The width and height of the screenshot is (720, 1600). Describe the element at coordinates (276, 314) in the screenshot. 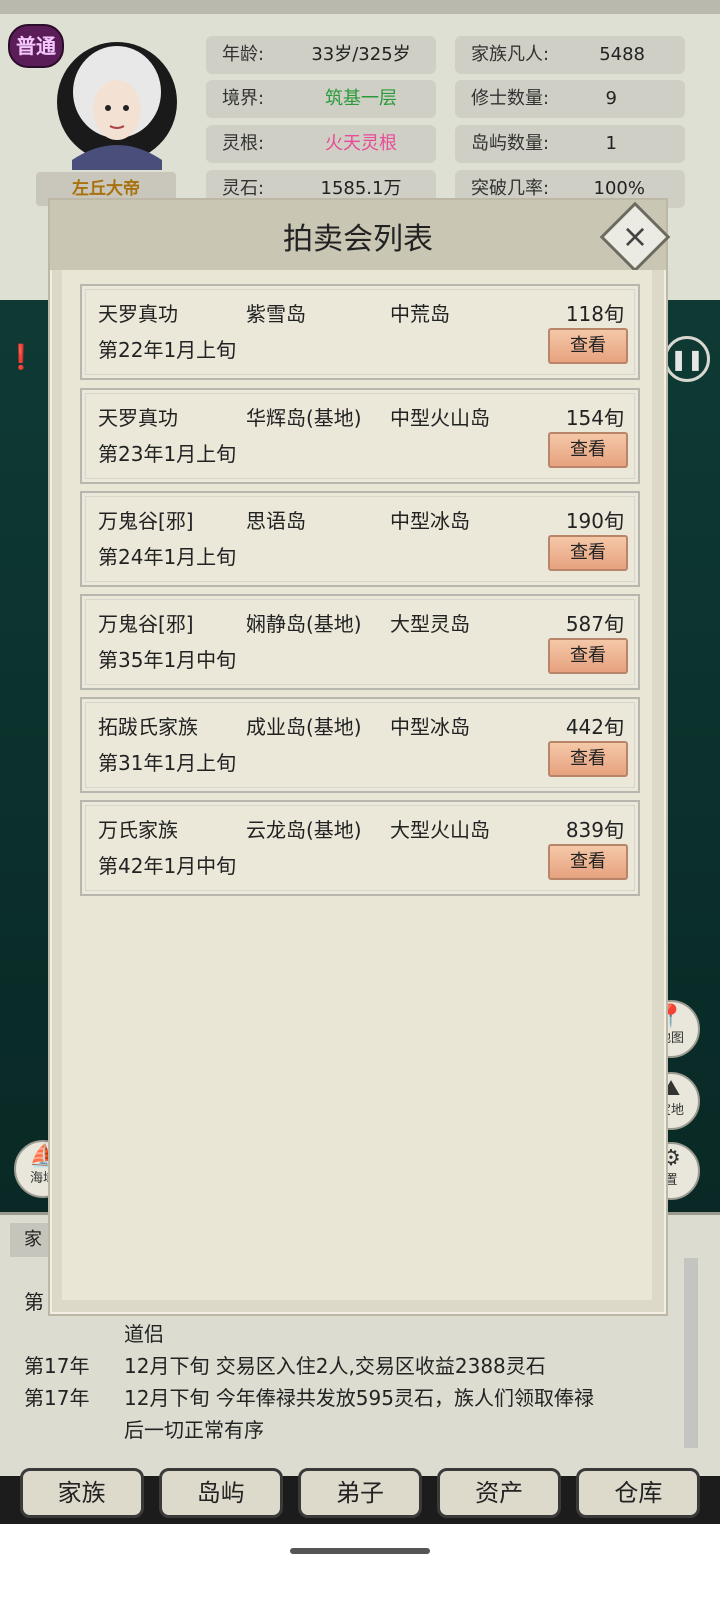

I see `auction-island: 紫雪岛` at that location.